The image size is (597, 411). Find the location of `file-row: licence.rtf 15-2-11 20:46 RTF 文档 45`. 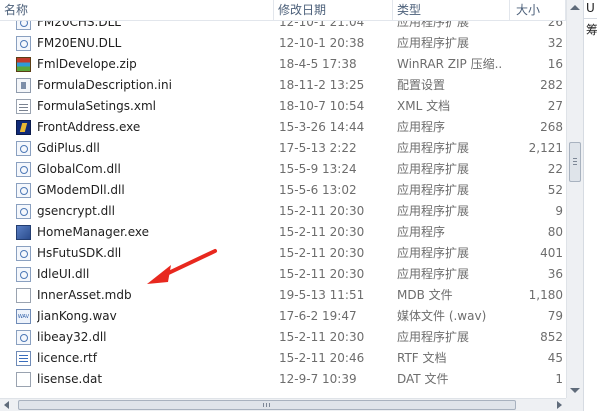

file-row: licence.rtf 15-2-11 20:46 RTF 文档 45 is located at coordinates (283, 358).